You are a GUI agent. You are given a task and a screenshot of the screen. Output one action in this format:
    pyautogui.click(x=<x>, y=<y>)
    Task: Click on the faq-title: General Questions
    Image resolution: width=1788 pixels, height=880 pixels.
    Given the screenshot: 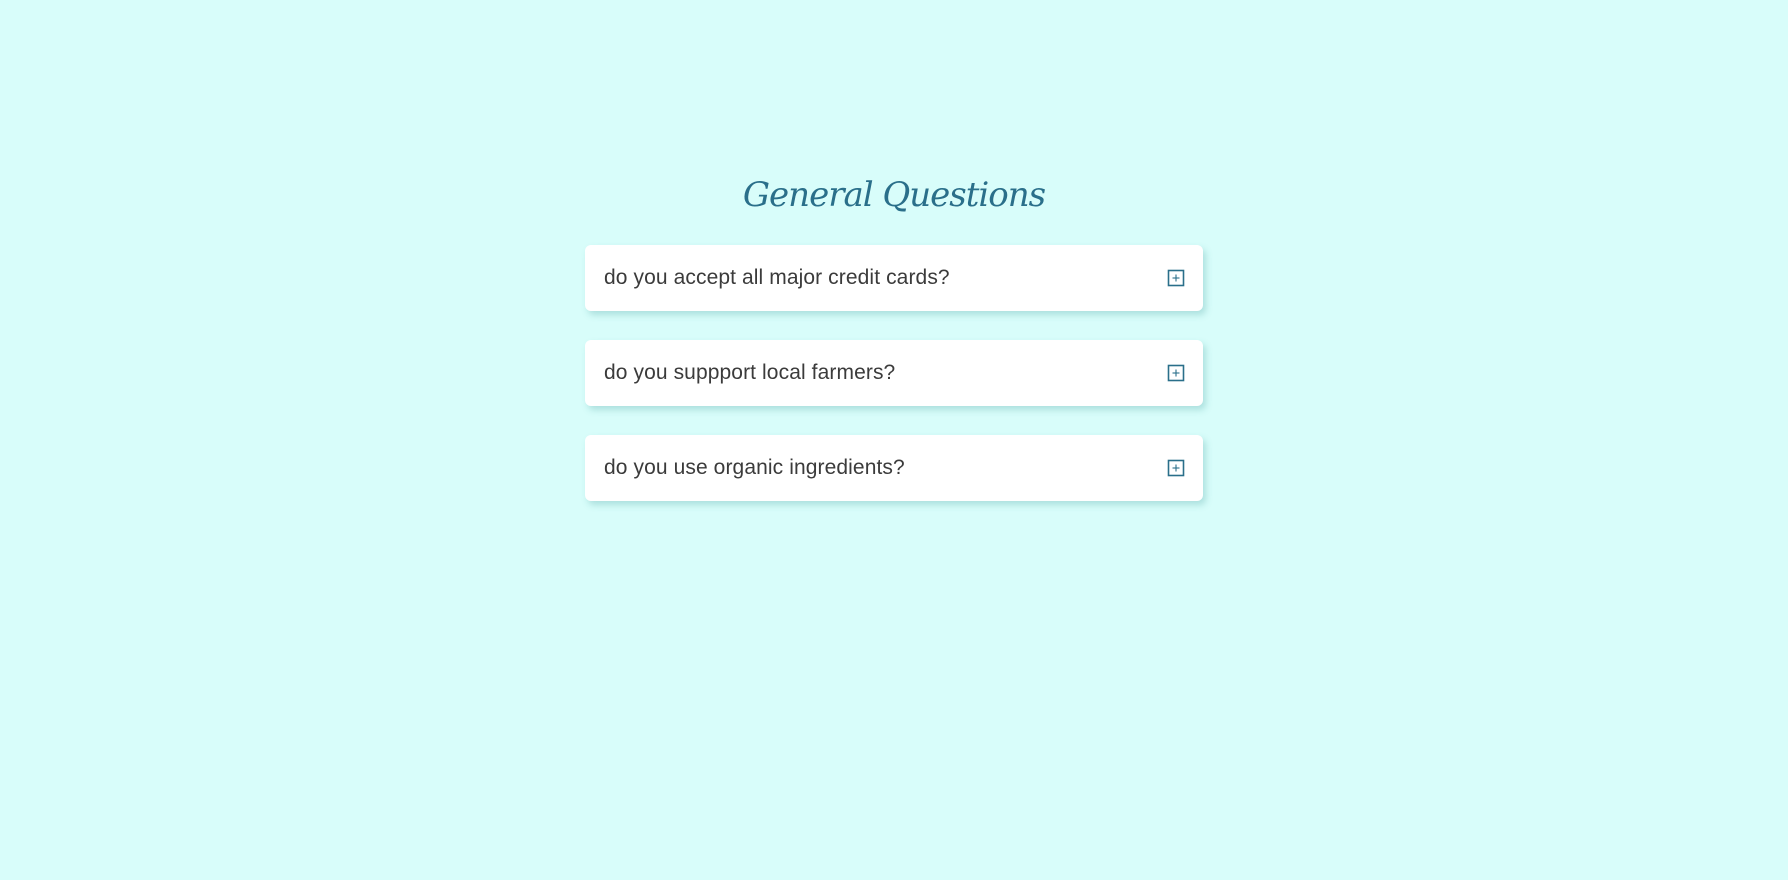 What is the action you would take?
    pyautogui.click(x=894, y=195)
    